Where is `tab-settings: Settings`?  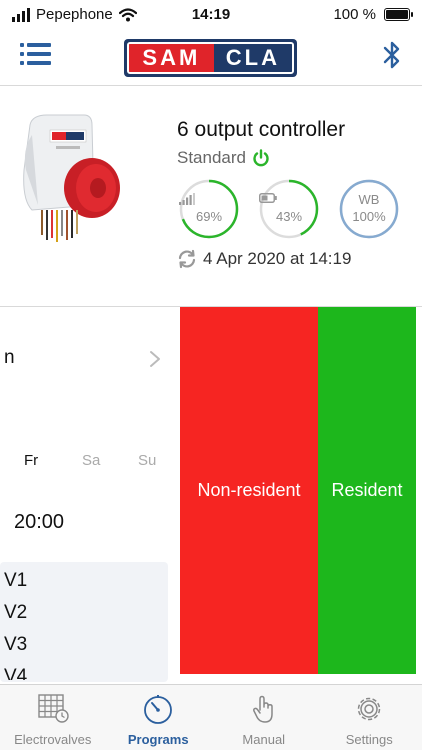
tab-settings: Settings is located at coordinates (369, 717).